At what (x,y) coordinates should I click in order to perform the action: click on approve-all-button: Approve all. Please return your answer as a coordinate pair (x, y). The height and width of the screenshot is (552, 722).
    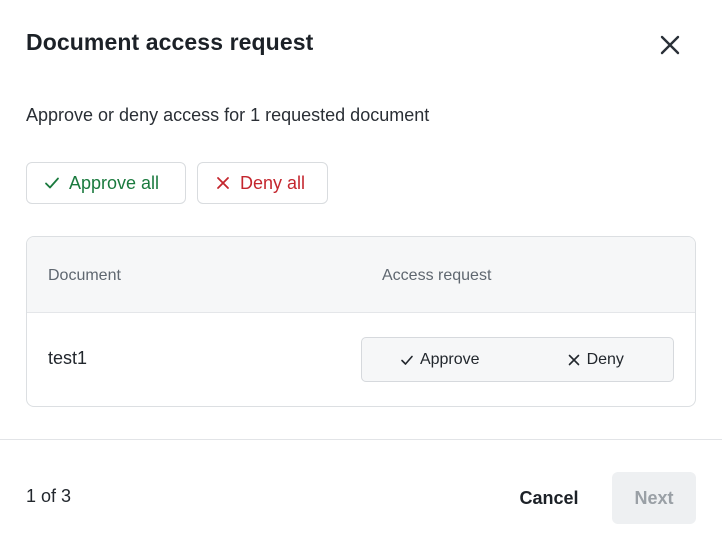
    Looking at the image, I should click on (106, 183).